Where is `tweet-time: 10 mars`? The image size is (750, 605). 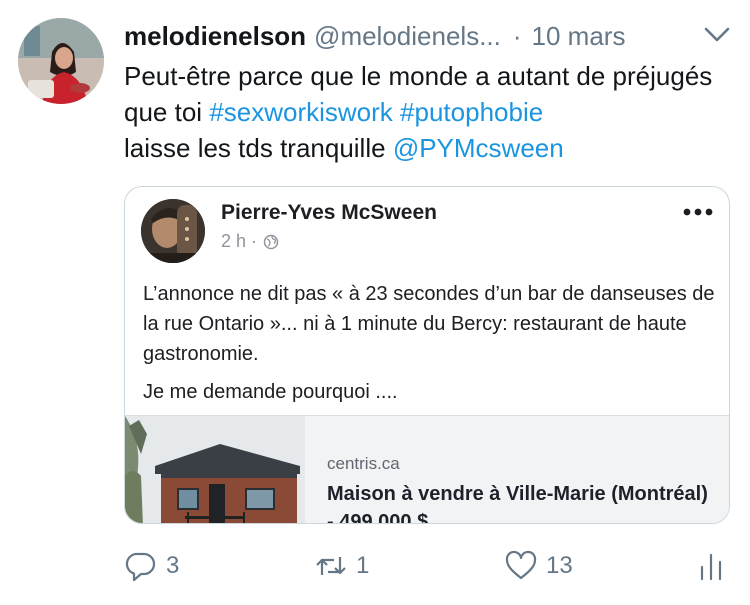
tweet-time: 10 mars is located at coordinates (579, 36).